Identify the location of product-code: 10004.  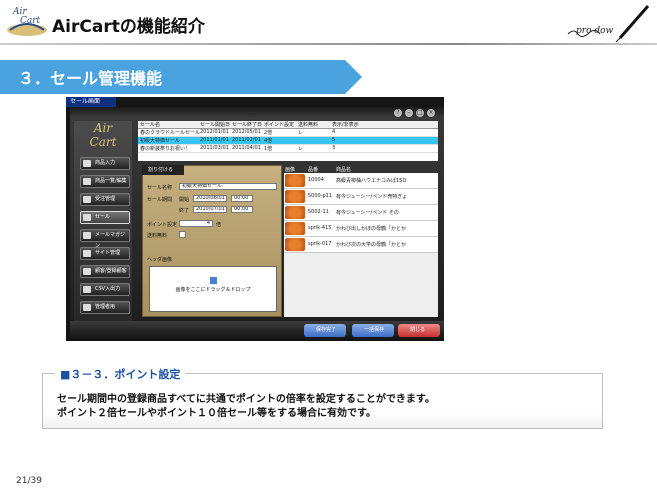
(316, 180).